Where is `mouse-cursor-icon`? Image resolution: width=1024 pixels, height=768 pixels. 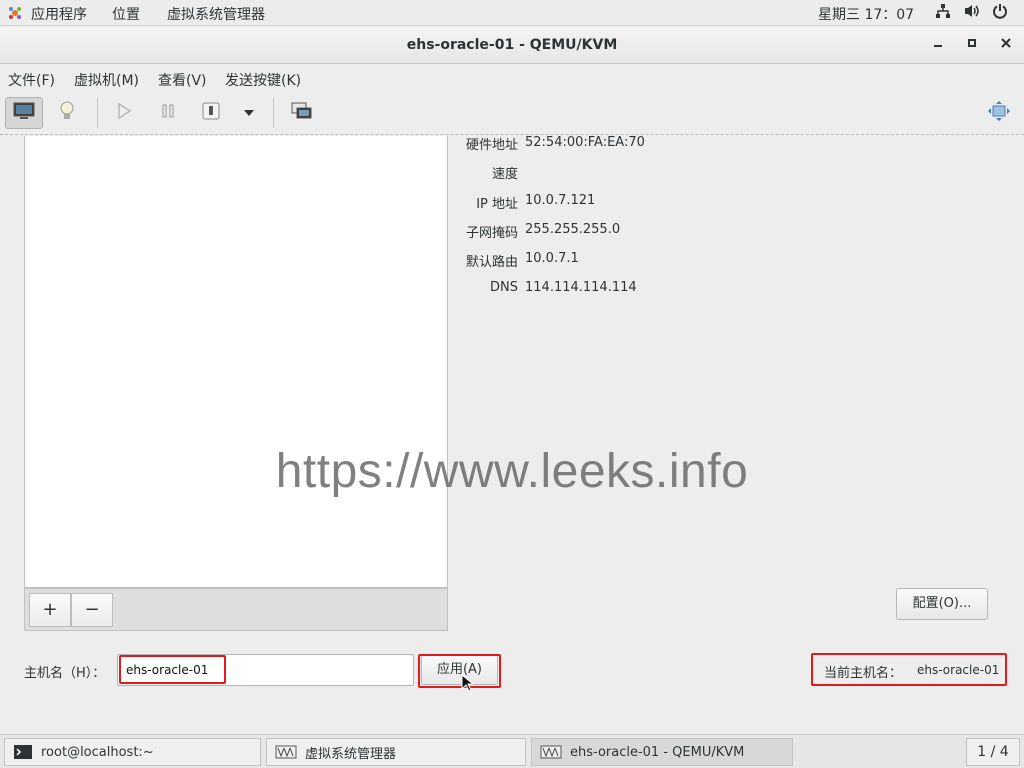 mouse-cursor-icon is located at coordinates (468, 684).